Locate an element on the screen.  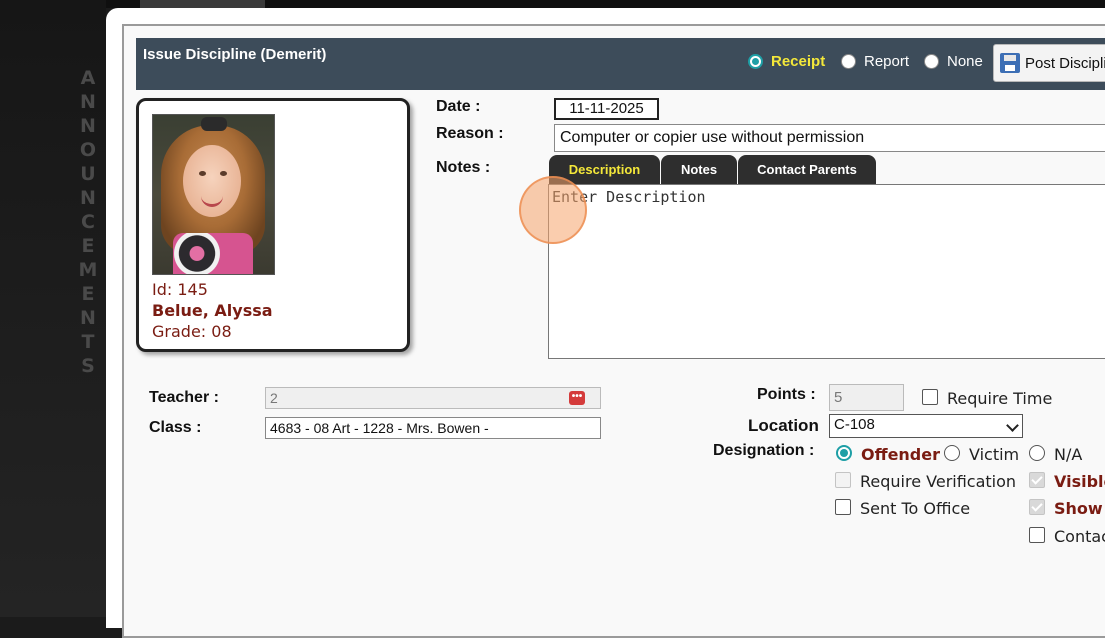
designation-label: Designation : is located at coordinates (764, 450).